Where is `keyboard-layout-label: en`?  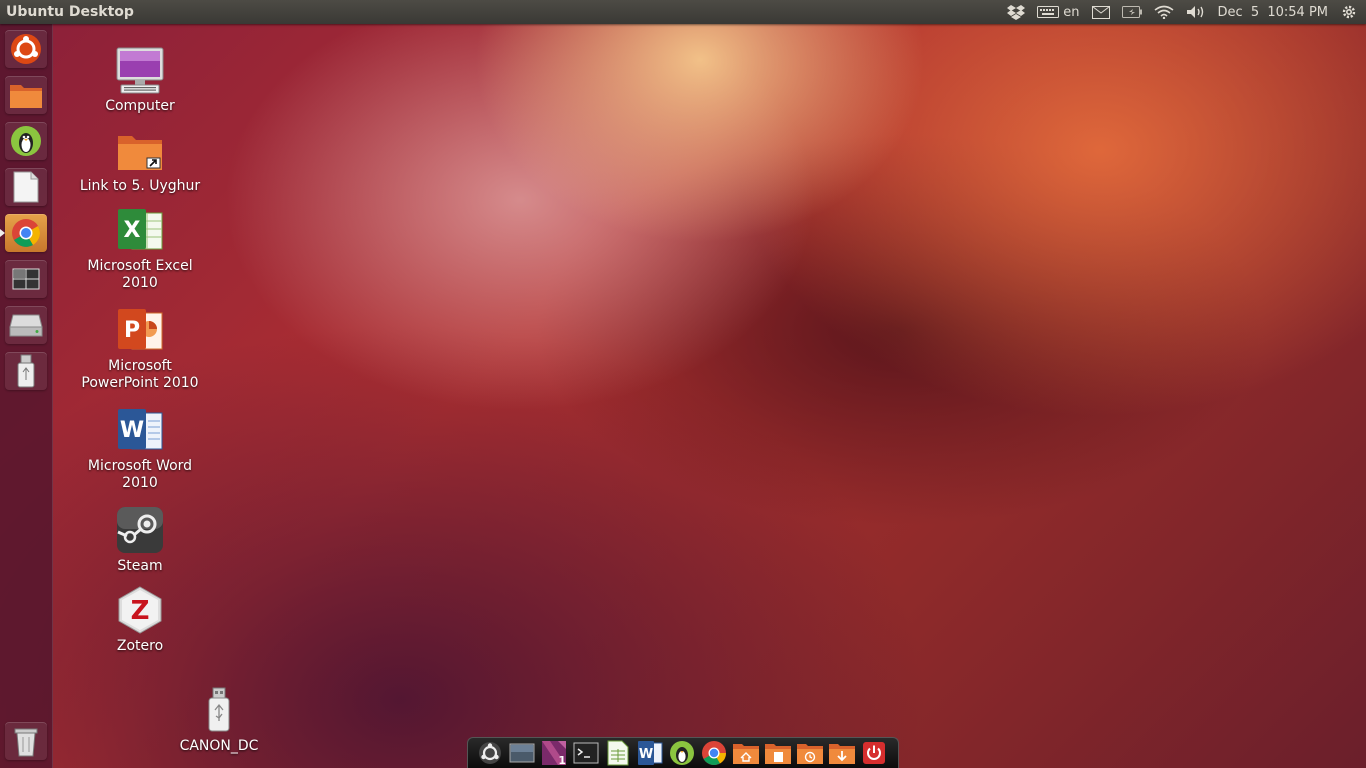 keyboard-layout-label: en is located at coordinates (1071, 12).